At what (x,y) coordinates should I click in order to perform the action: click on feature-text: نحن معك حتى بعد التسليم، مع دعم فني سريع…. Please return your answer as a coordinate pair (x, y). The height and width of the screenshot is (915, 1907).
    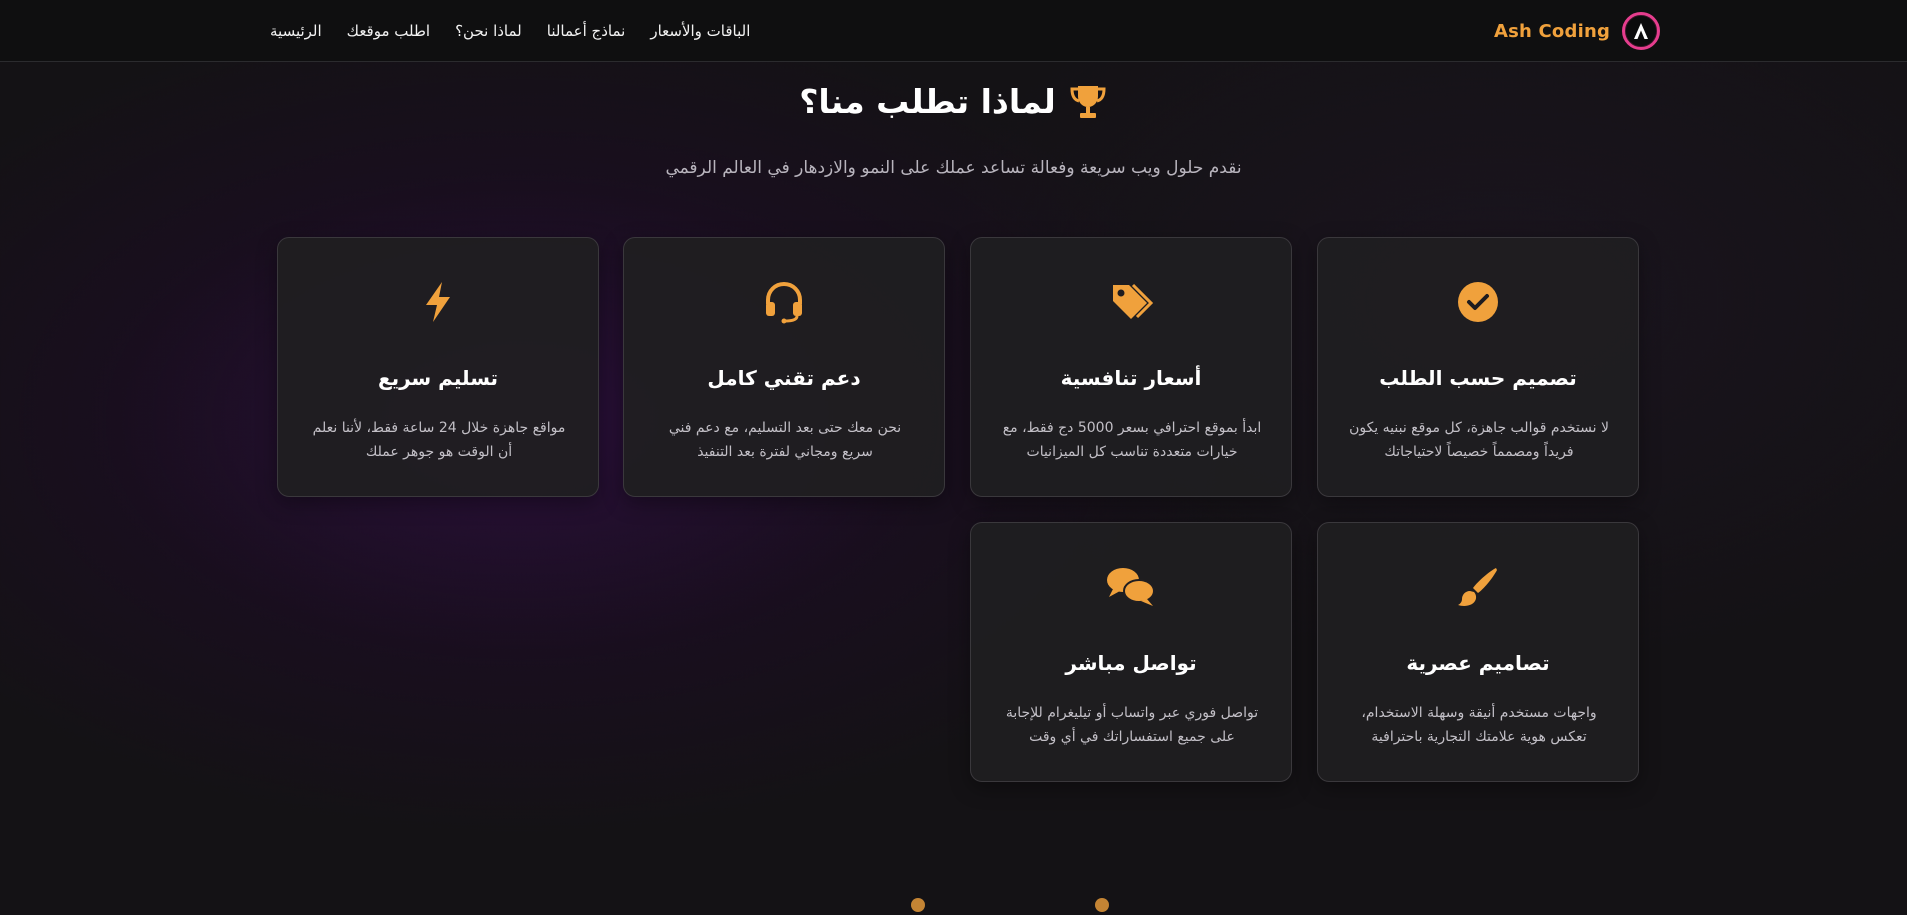
    Looking at the image, I should click on (785, 440).